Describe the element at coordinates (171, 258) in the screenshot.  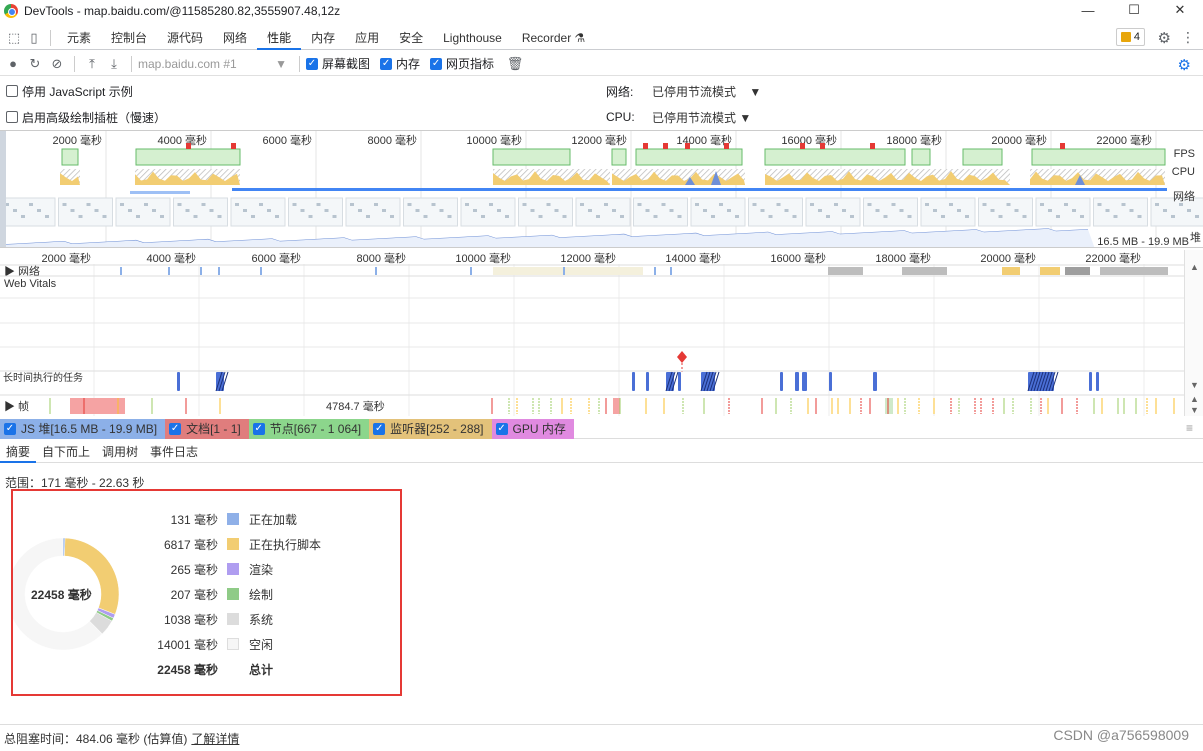
I see `timeline-tick-label: 4000 毫秒` at that location.